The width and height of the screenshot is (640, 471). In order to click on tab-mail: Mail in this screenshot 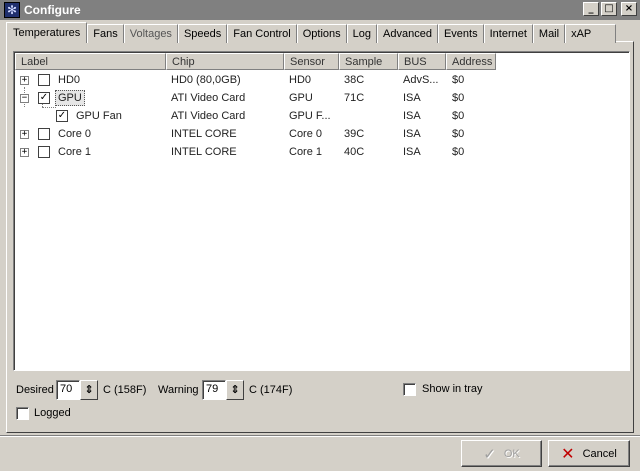, I will do `click(549, 33)`.